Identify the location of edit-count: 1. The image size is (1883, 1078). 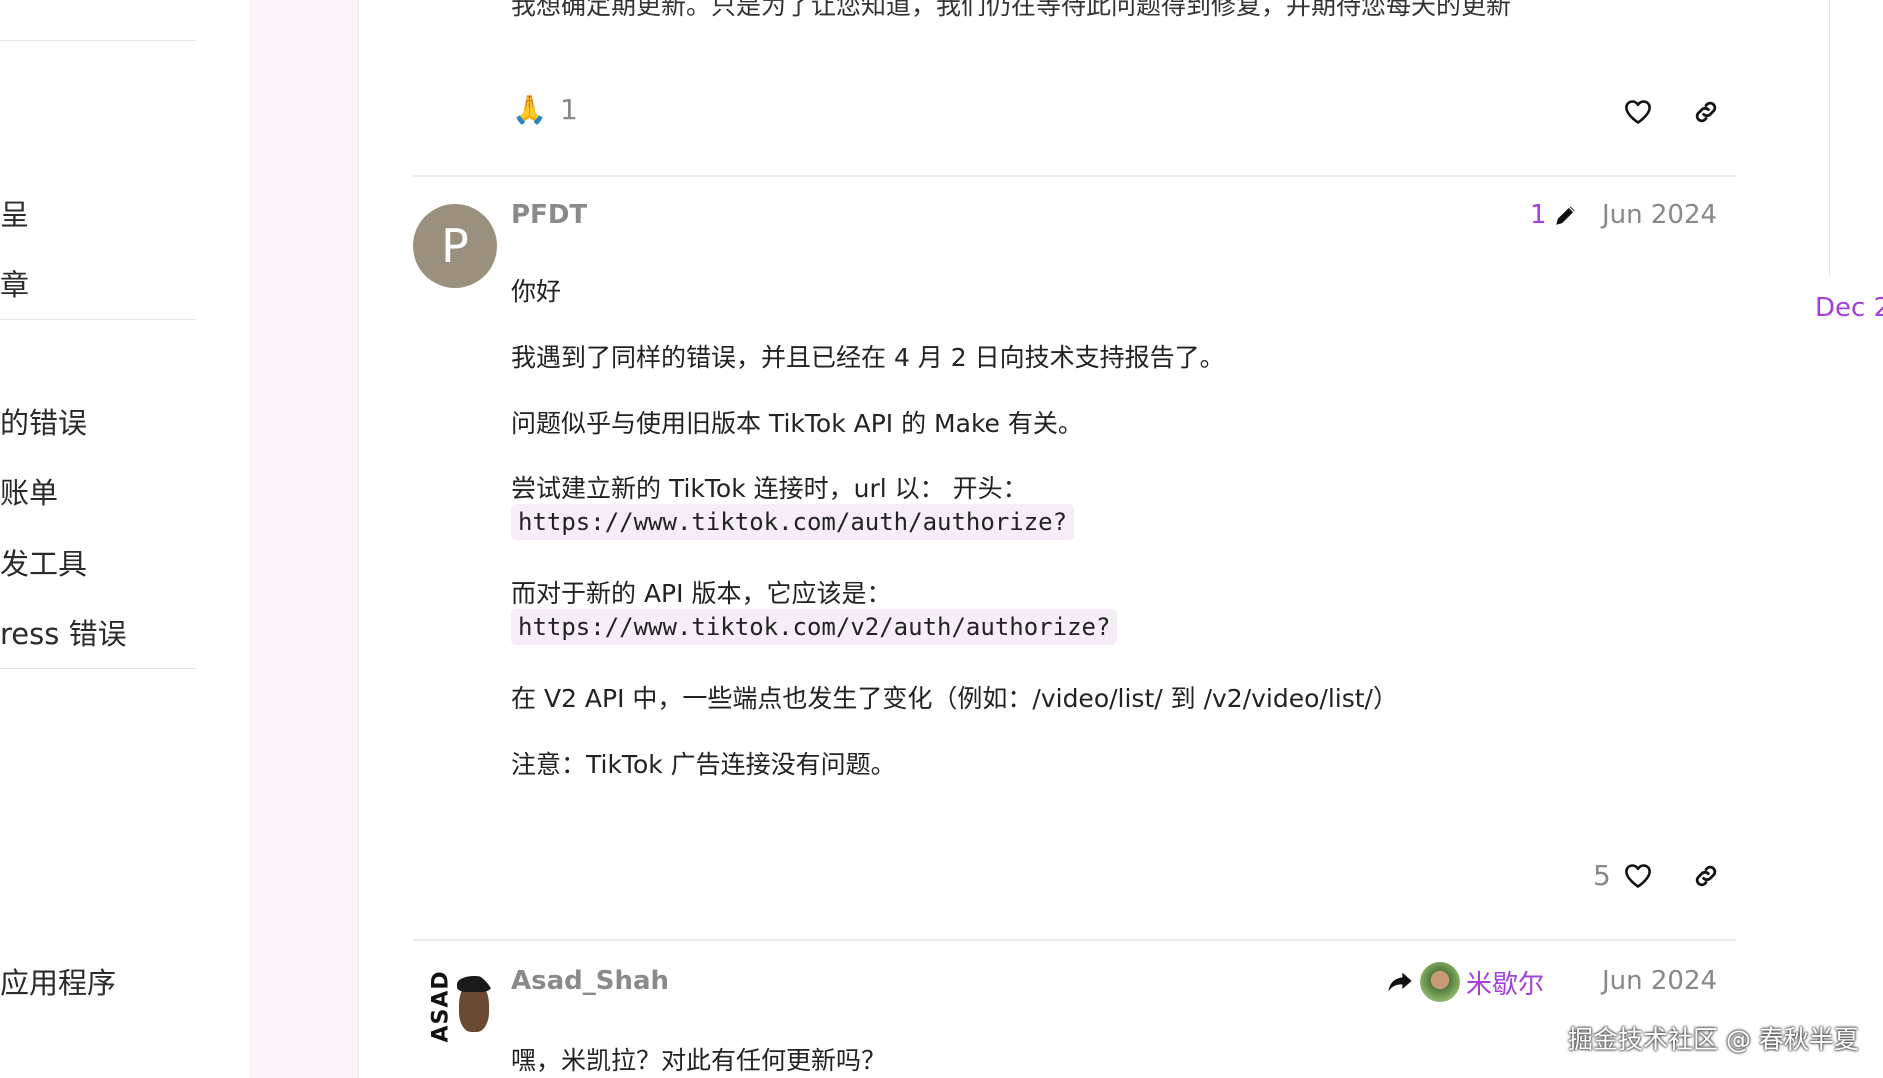
(1538, 215).